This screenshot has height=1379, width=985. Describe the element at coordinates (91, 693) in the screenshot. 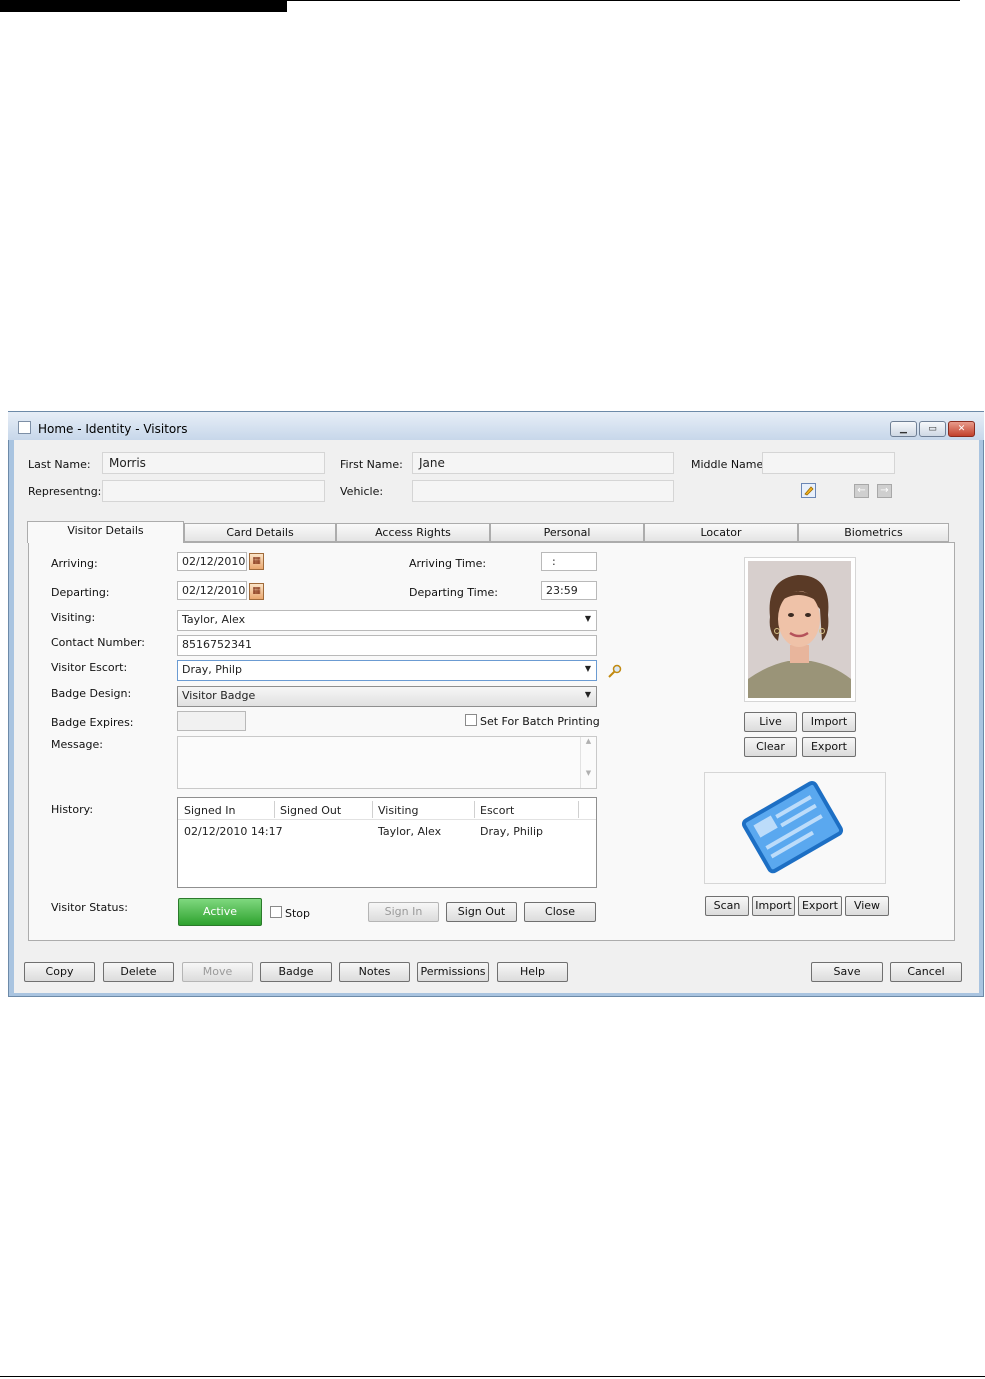

I see `badge-design-label: Badge Design:` at that location.